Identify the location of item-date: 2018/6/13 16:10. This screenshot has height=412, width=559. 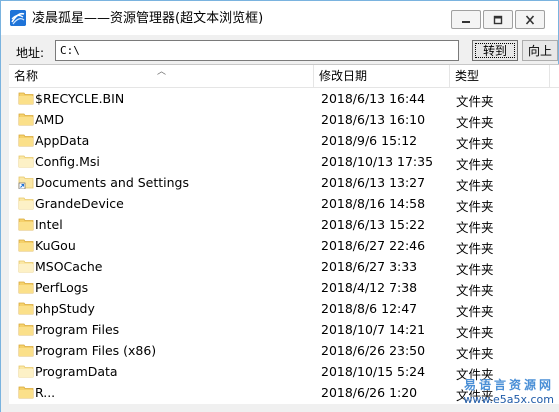
(373, 119).